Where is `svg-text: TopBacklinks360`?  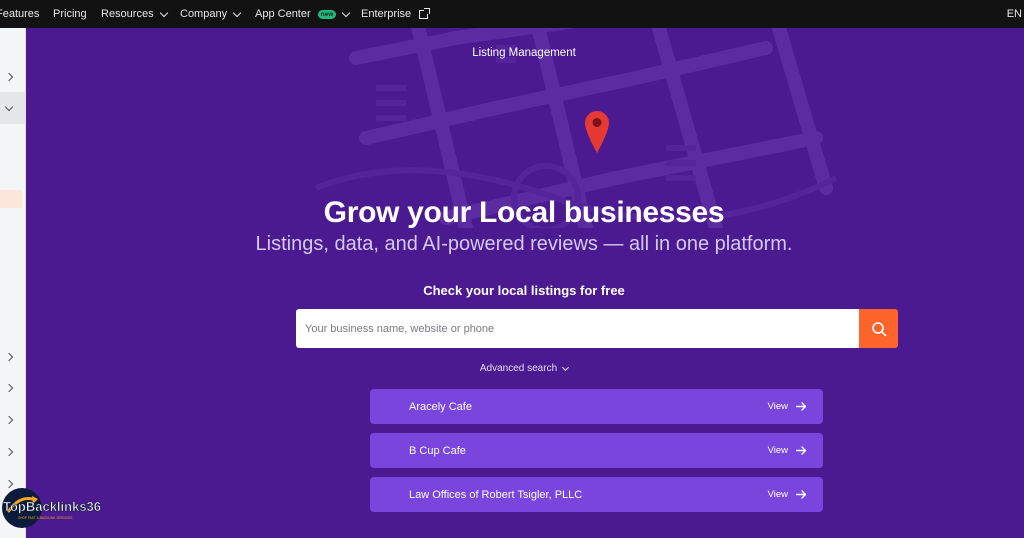 svg-text: TopBacklinks360 is located at coordinates (51, 506).